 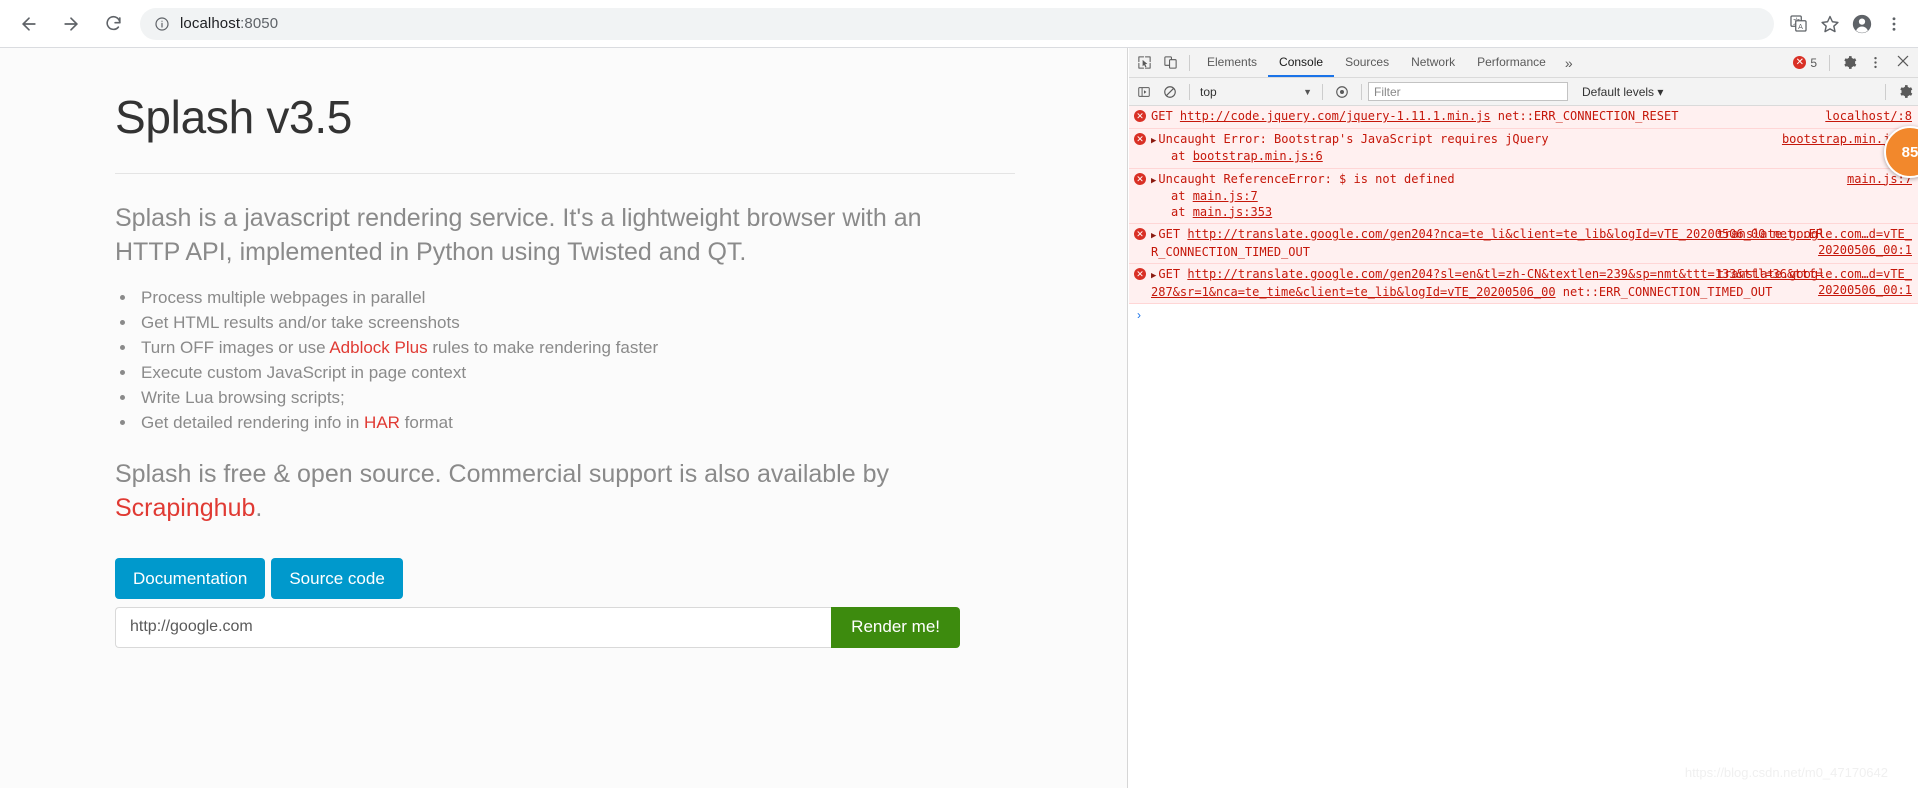 What do you see at coordinates (1225, 196) in the screenshot?
I see `stack-frame-link: main.js:7` at bounding box center [1225, 196].